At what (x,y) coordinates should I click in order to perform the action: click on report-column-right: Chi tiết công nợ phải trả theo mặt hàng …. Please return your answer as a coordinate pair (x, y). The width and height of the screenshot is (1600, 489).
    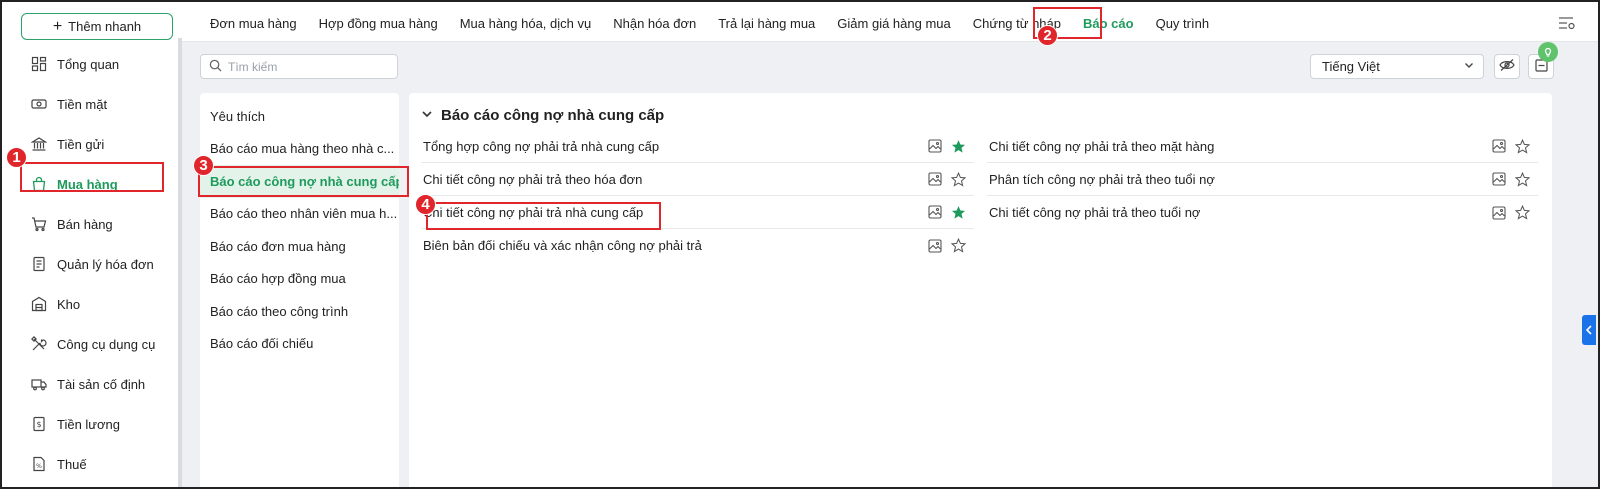
    Looking at the image, I should click on (1262, 179).